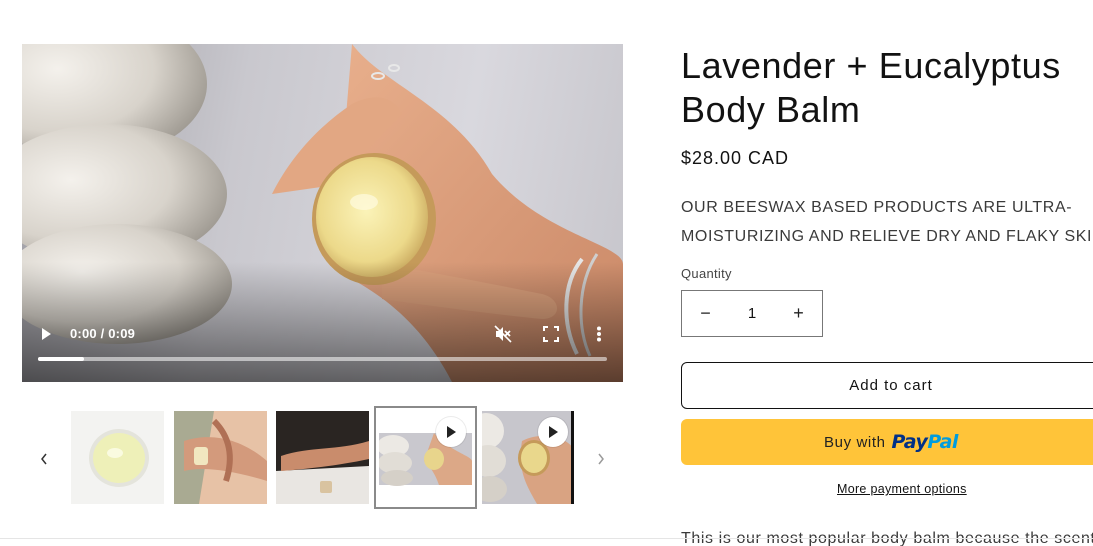 The image size is (1093, 546). I want to click on more-options-button, so click(599, 334).